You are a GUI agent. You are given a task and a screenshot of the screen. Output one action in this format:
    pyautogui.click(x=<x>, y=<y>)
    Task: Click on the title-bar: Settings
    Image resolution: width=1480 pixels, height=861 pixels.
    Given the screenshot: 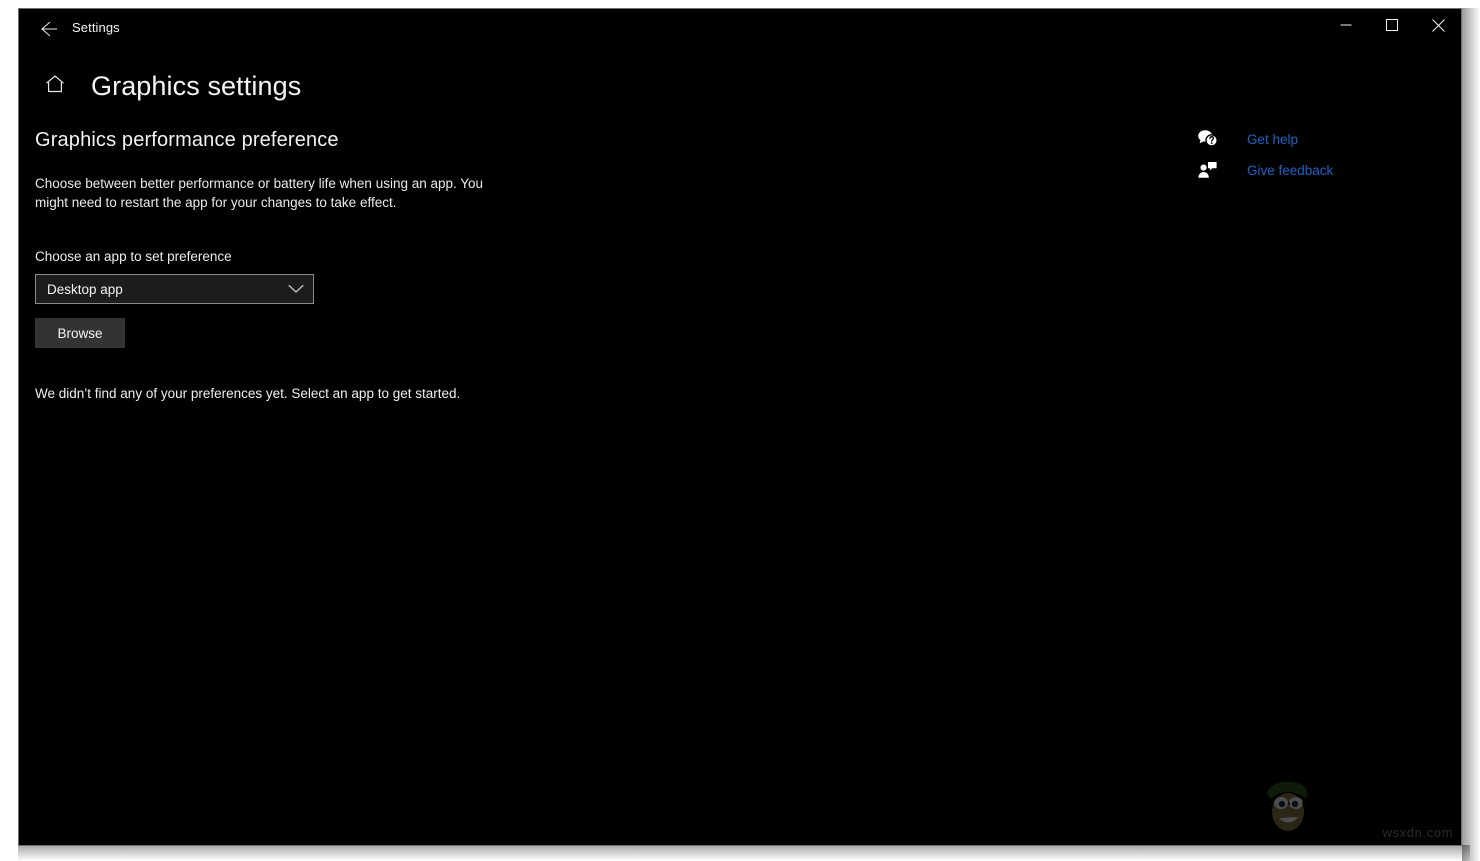 What is the action you would take?
    pyautogui.click(x=740, y=29)
    